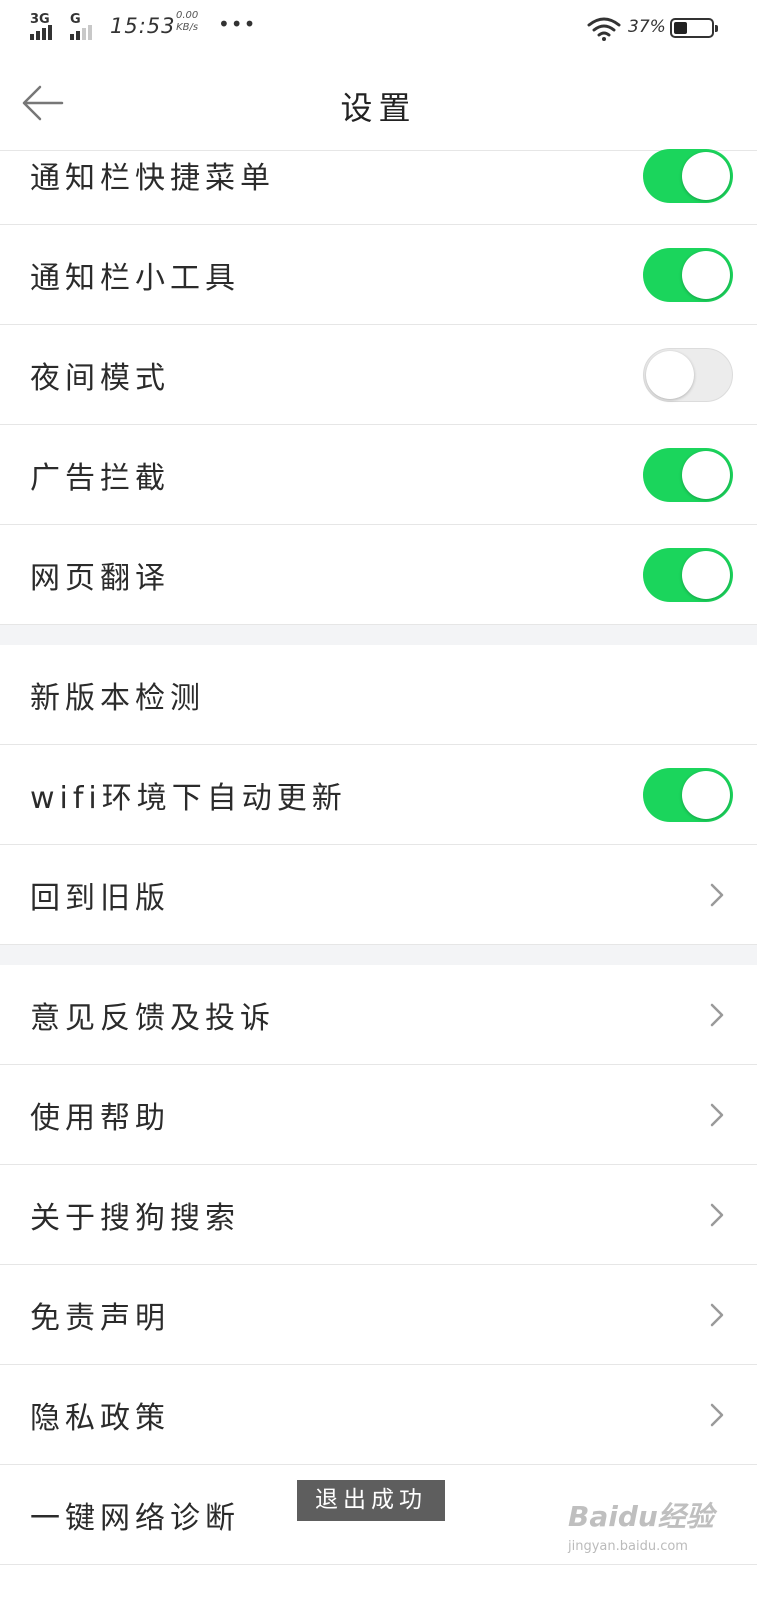 Image resolution: width=757 pixels, height=1600 pixels. What do you see at coordinates (100, 1418) in the screenshot?
I see `settings-row-label: 隐私政策` at bounding box center [100, 1418].